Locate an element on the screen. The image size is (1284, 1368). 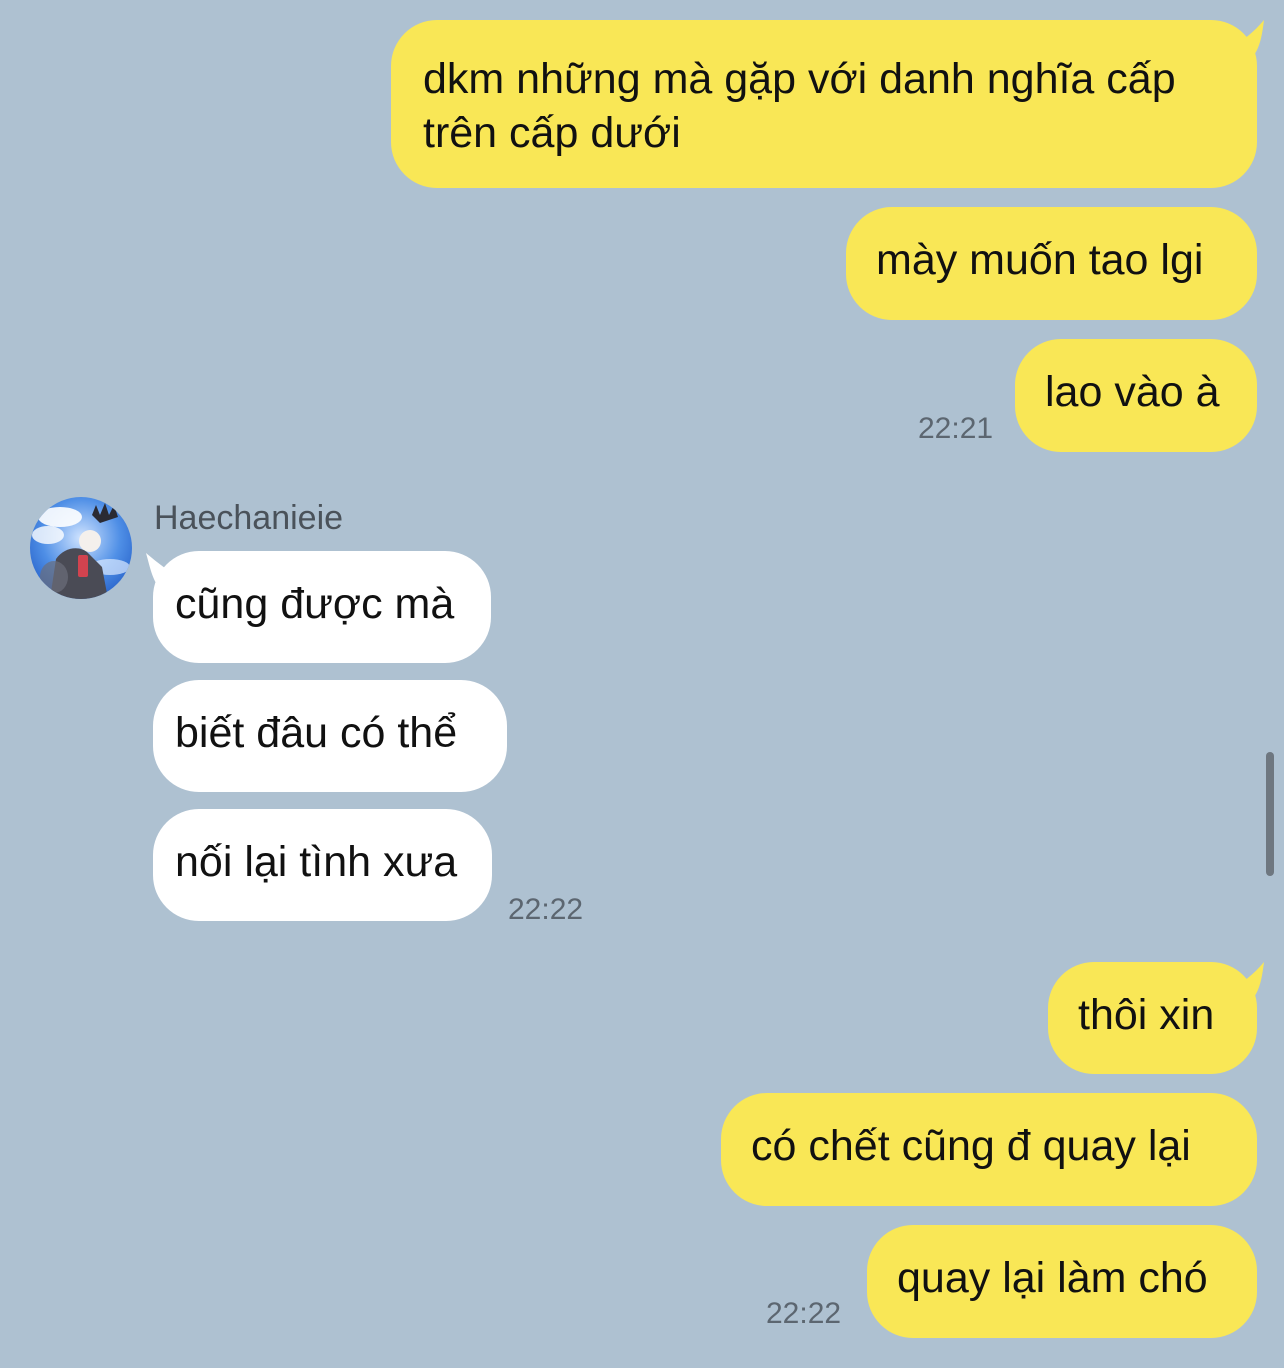
message-bubble-outgoing: thôi xin is located at coordinates (1152, 1018).